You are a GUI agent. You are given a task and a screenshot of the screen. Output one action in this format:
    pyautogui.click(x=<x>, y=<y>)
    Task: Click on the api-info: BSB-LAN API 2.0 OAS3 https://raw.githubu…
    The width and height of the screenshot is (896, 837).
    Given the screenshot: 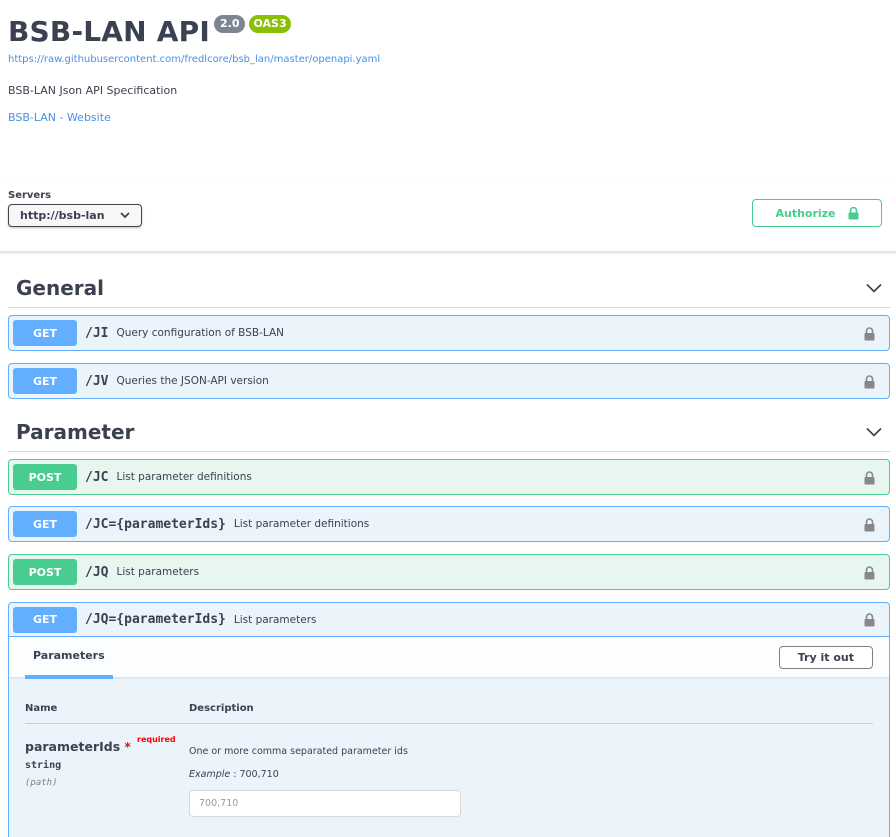 What is the action you would take?
    pyautogui.click(x=448, y=62)
    